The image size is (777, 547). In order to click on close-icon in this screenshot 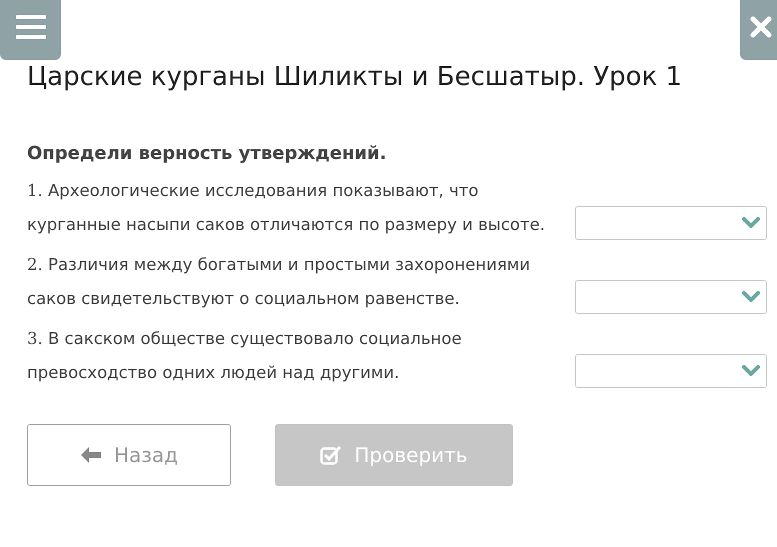, I will do `click(761, 27)`.